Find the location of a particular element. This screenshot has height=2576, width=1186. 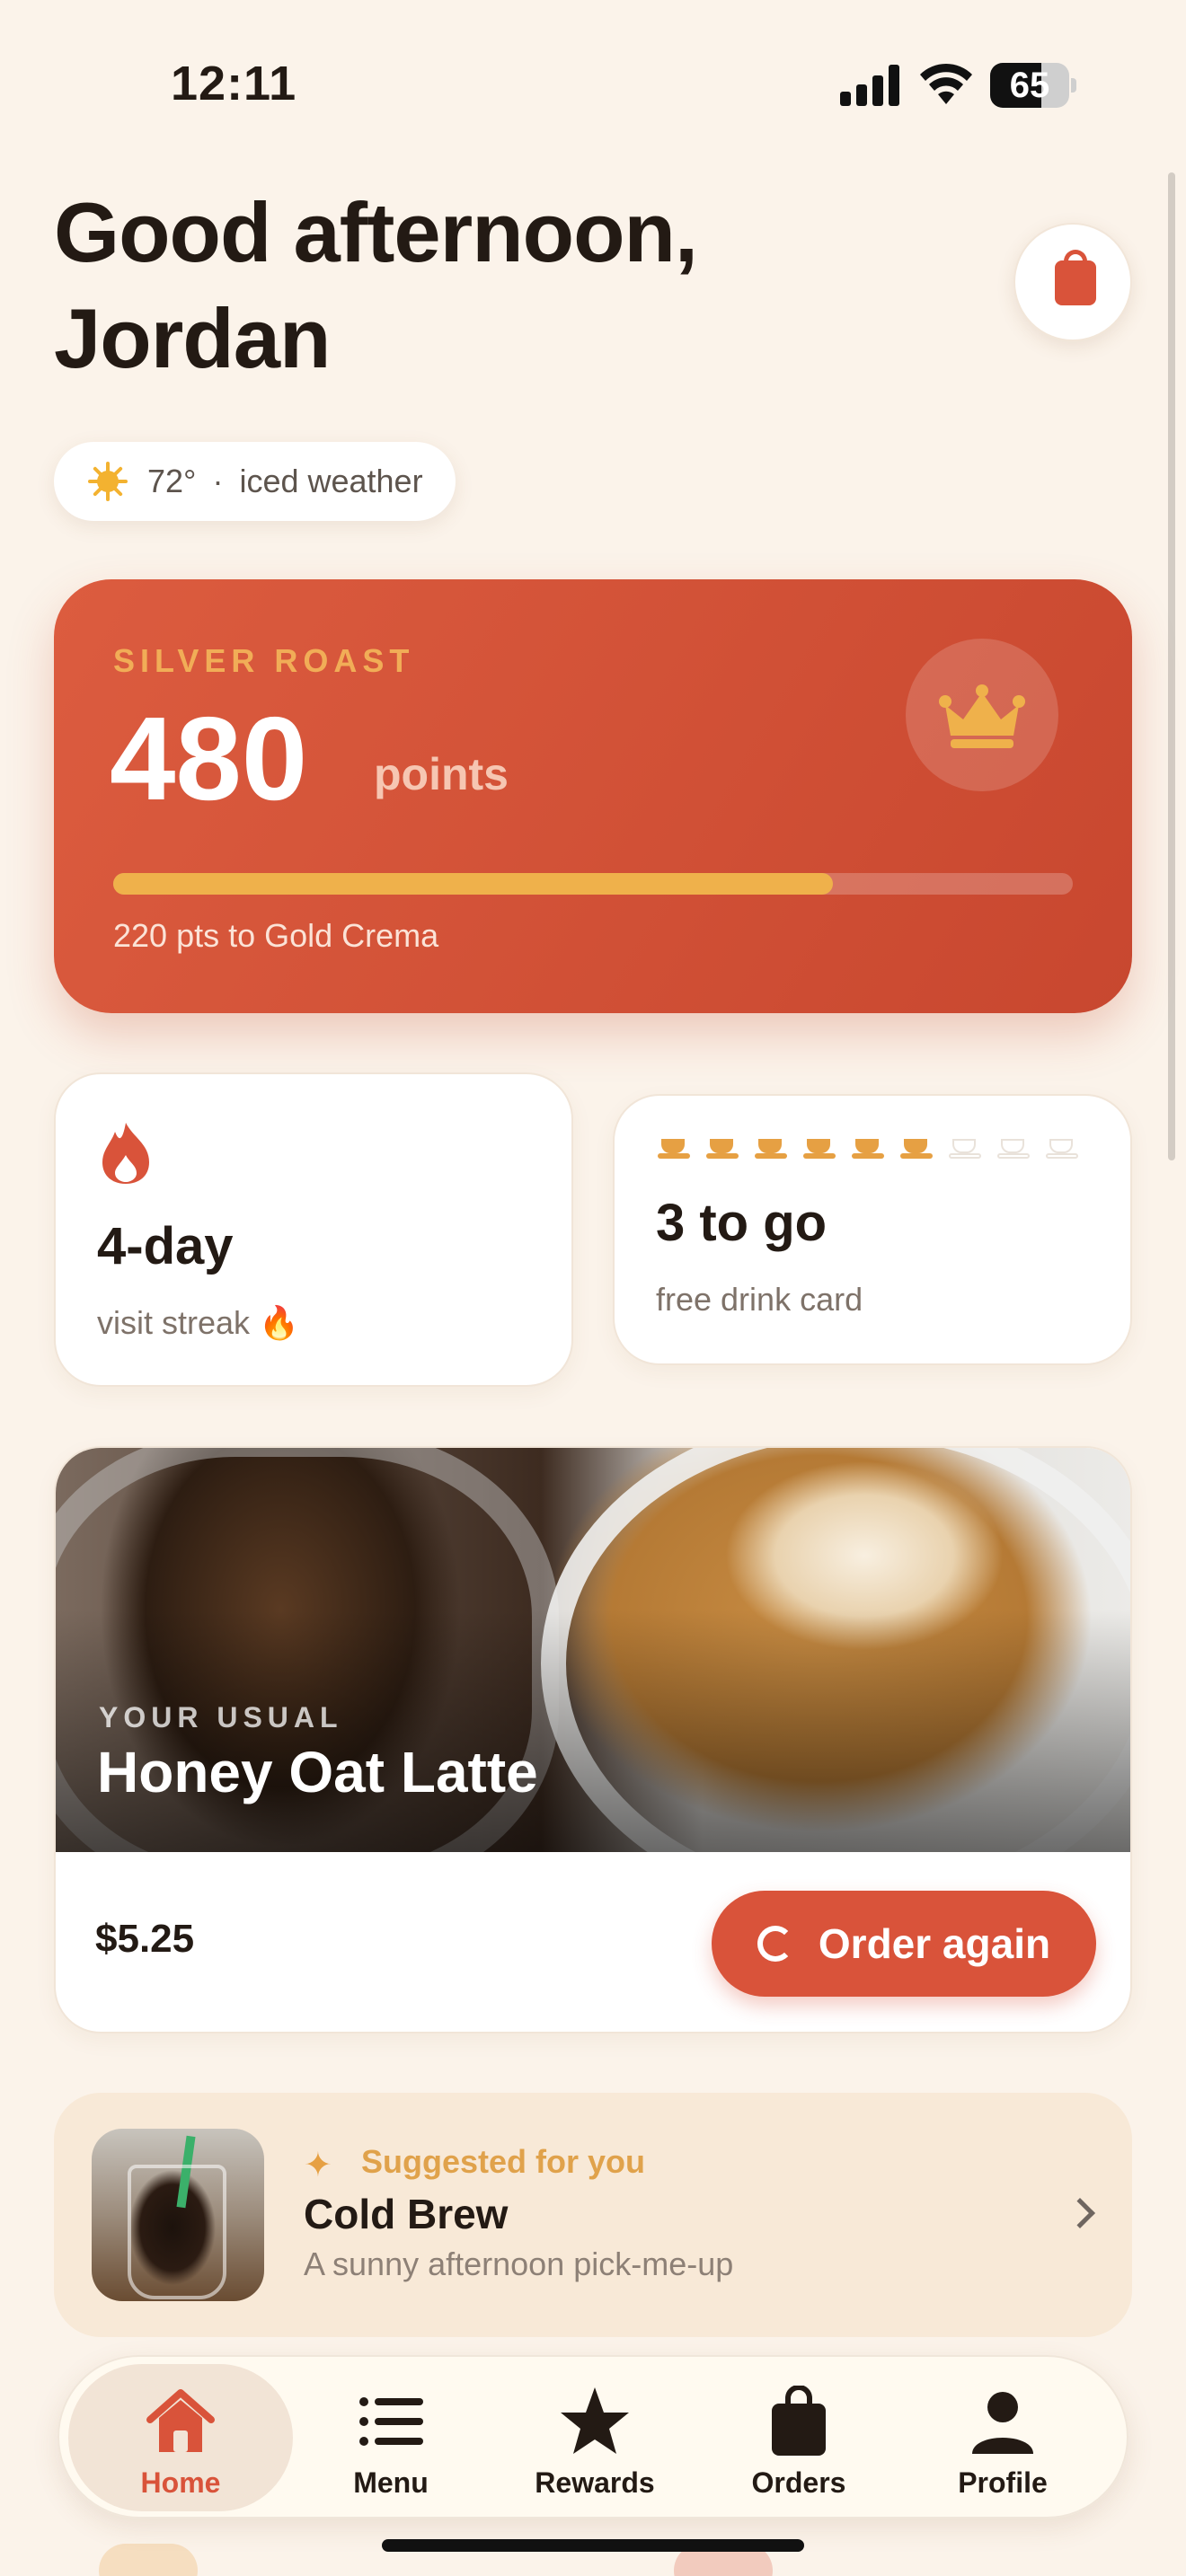

free-drink-card: 3 to go free drink card is located at coordinates (872, 1229).